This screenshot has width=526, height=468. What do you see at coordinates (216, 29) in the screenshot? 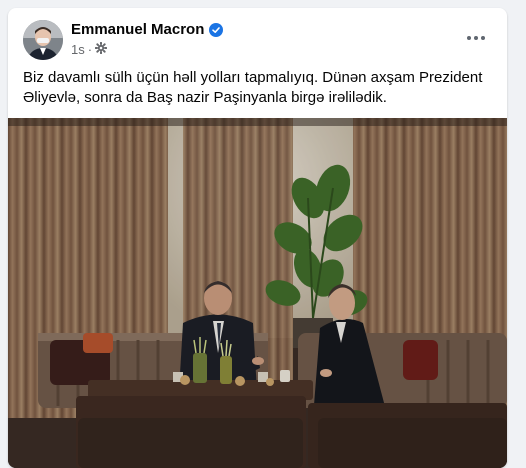
I see `verified-badge-icon` at bounding box center [216, 29].